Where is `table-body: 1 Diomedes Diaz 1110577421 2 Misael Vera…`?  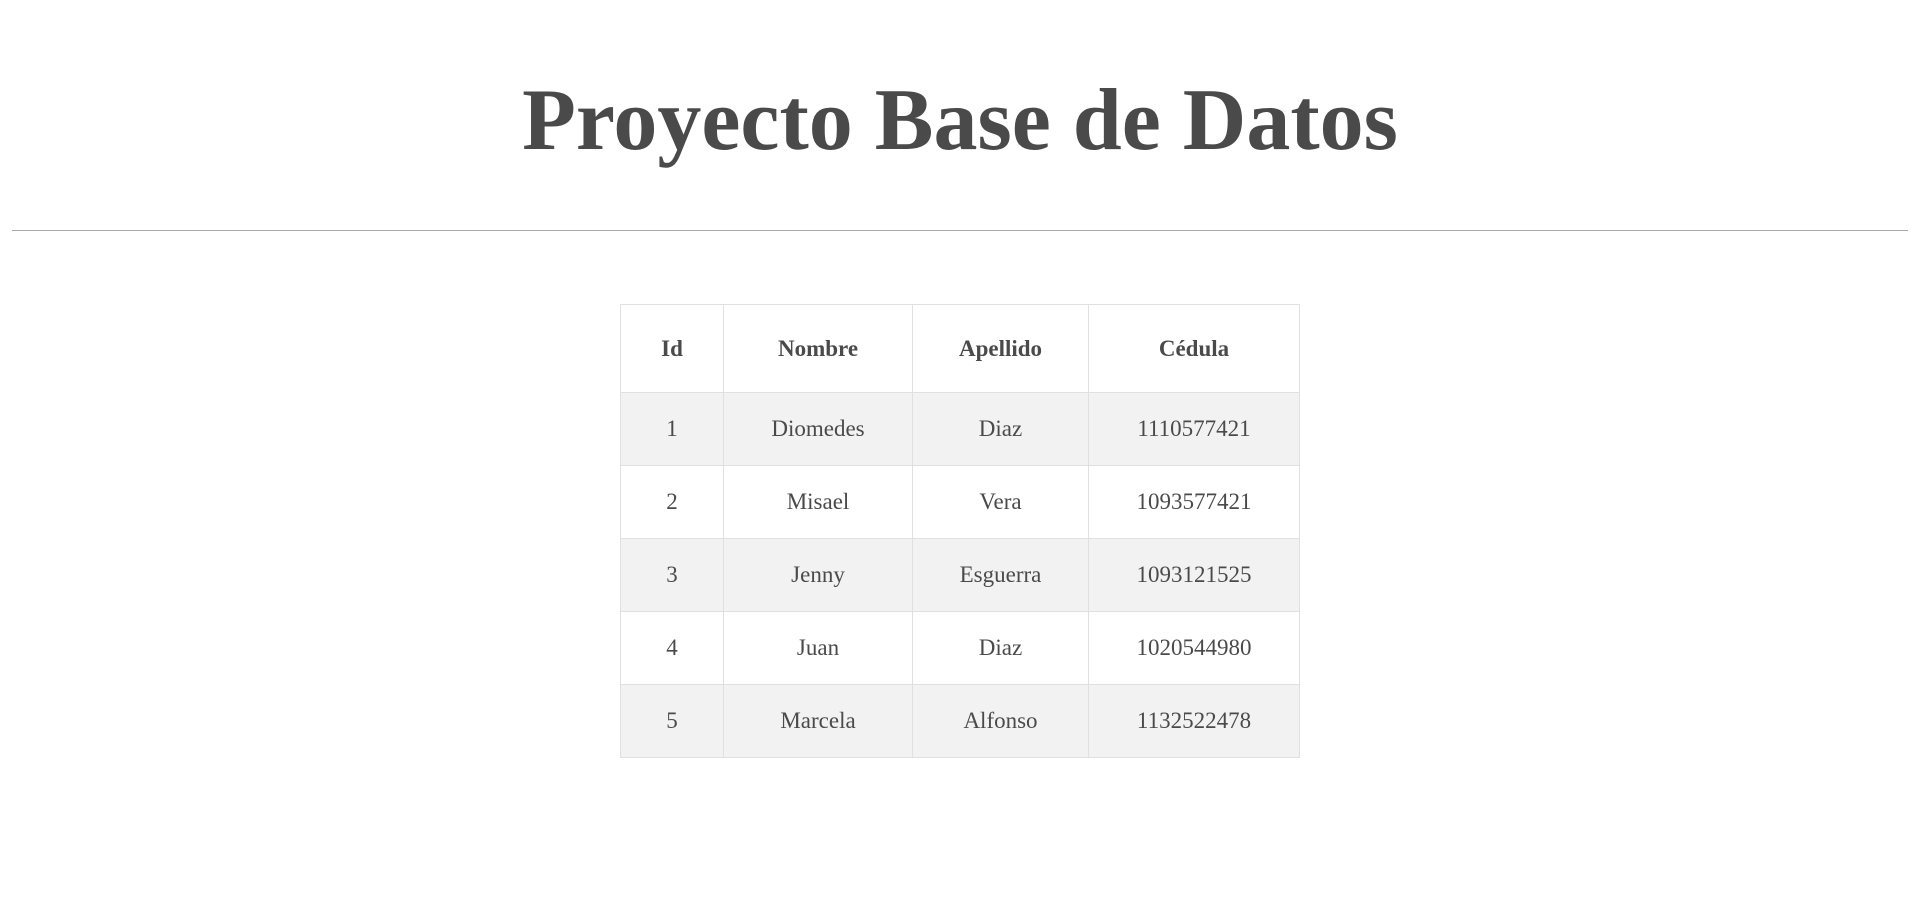 table-body: 1 Diomedes Diaz 1110577421 2 Misael Vera… is located at coordinates (960, 575).